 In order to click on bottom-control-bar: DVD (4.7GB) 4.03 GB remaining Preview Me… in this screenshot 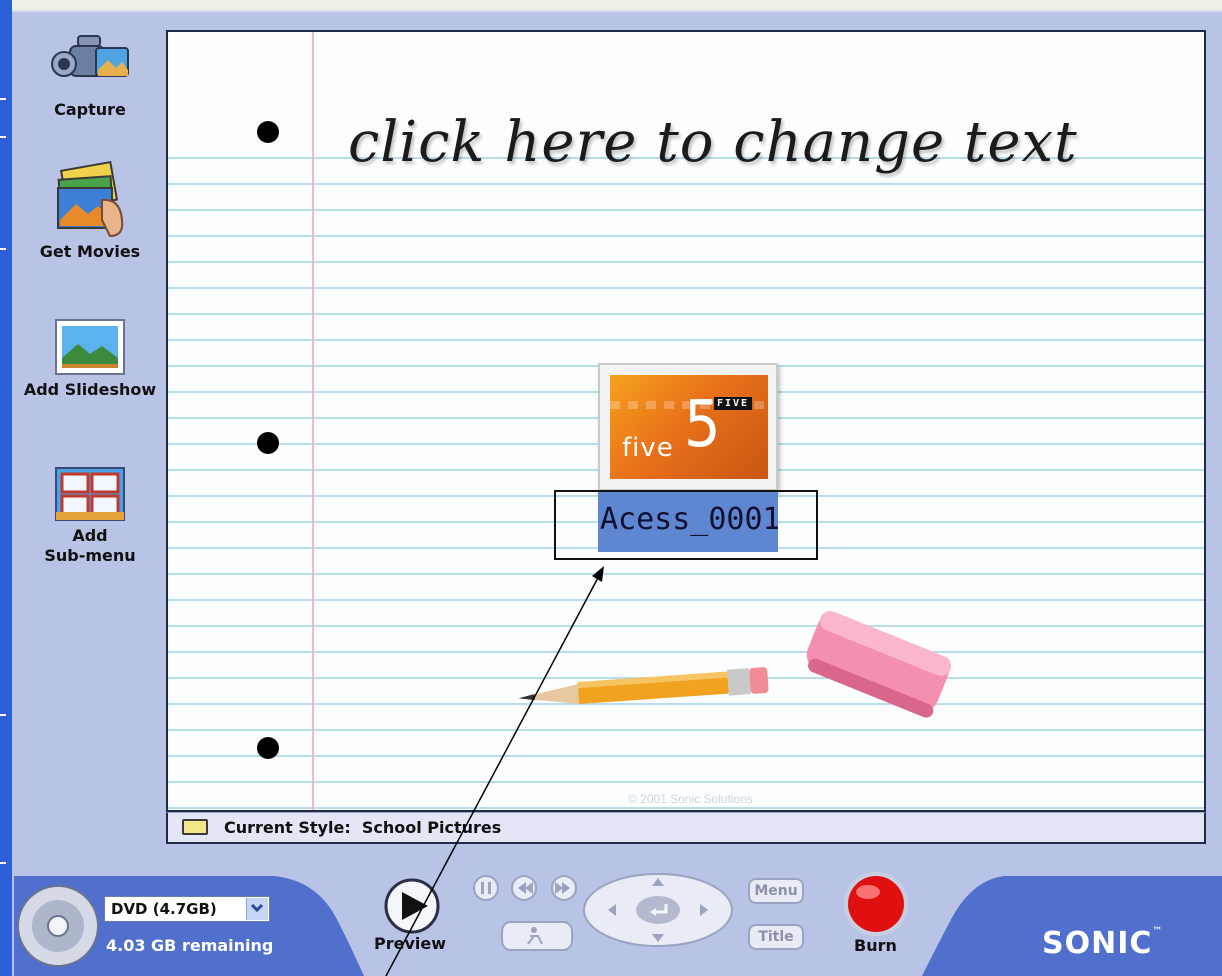, I will do `click(618, 921)`.